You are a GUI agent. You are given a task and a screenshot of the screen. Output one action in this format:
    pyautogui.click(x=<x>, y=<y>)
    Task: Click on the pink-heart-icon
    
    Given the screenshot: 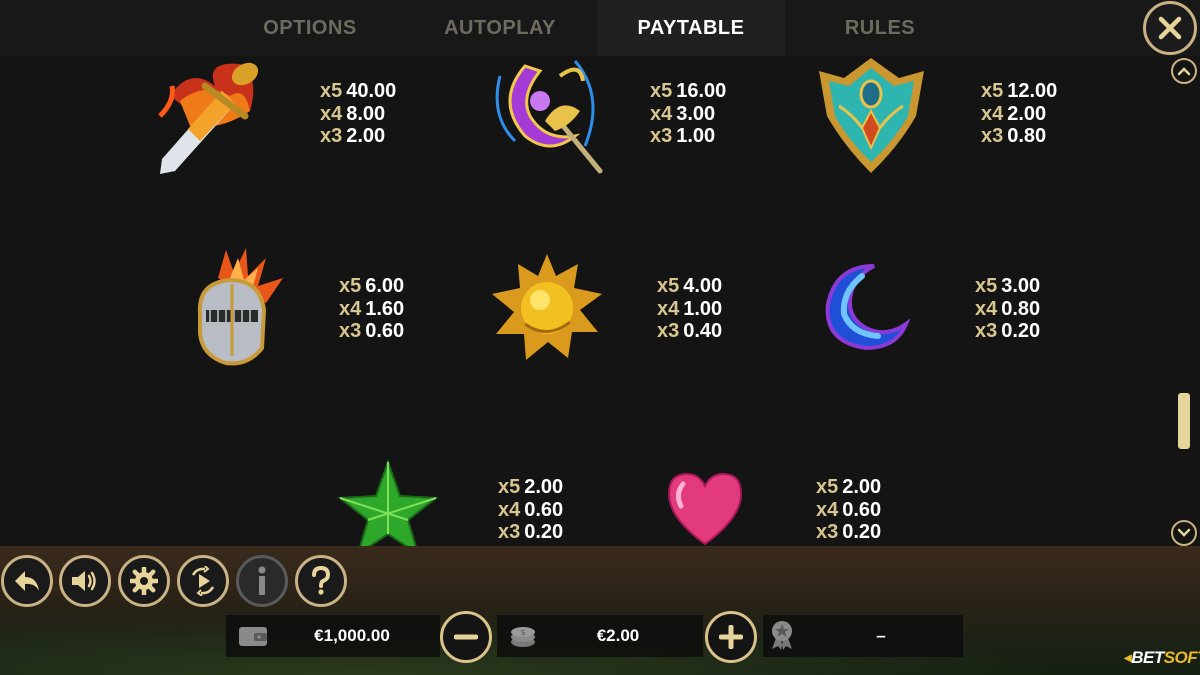 What is the action you would take?
    pyautogui.click(x=705, y=508)
    